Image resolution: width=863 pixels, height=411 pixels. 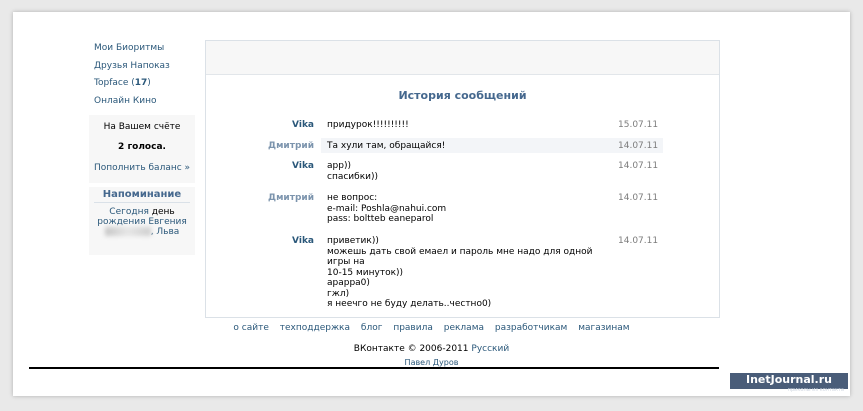 I want to click on copyright-text: ВКонтакте © 2006-2011, so click(x=411, y=349).